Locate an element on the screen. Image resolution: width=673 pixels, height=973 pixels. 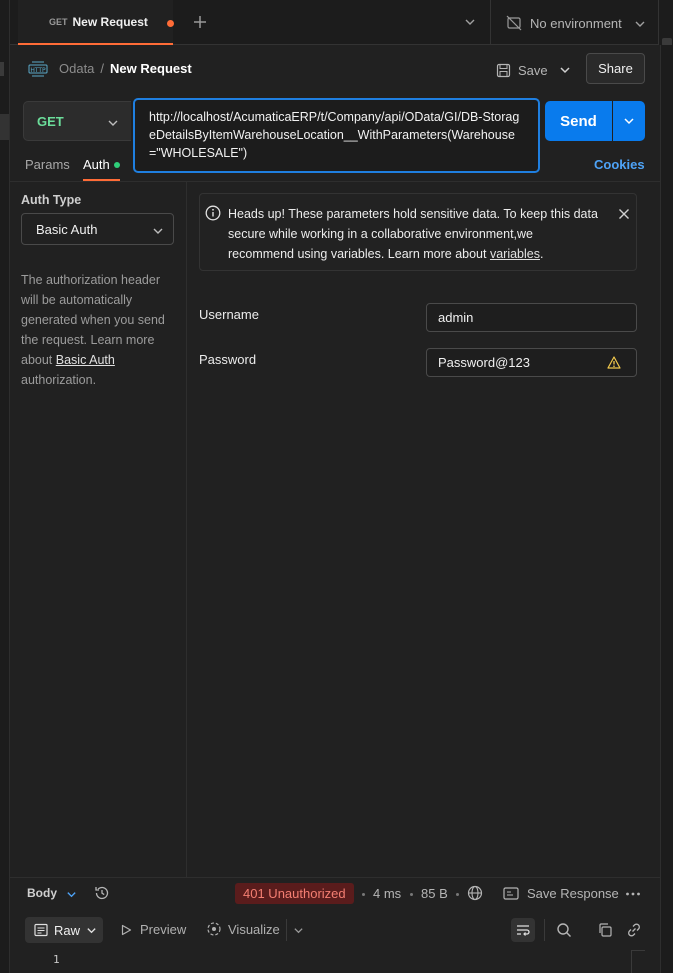
line-number: 1 is located at coordinates (56, 959).